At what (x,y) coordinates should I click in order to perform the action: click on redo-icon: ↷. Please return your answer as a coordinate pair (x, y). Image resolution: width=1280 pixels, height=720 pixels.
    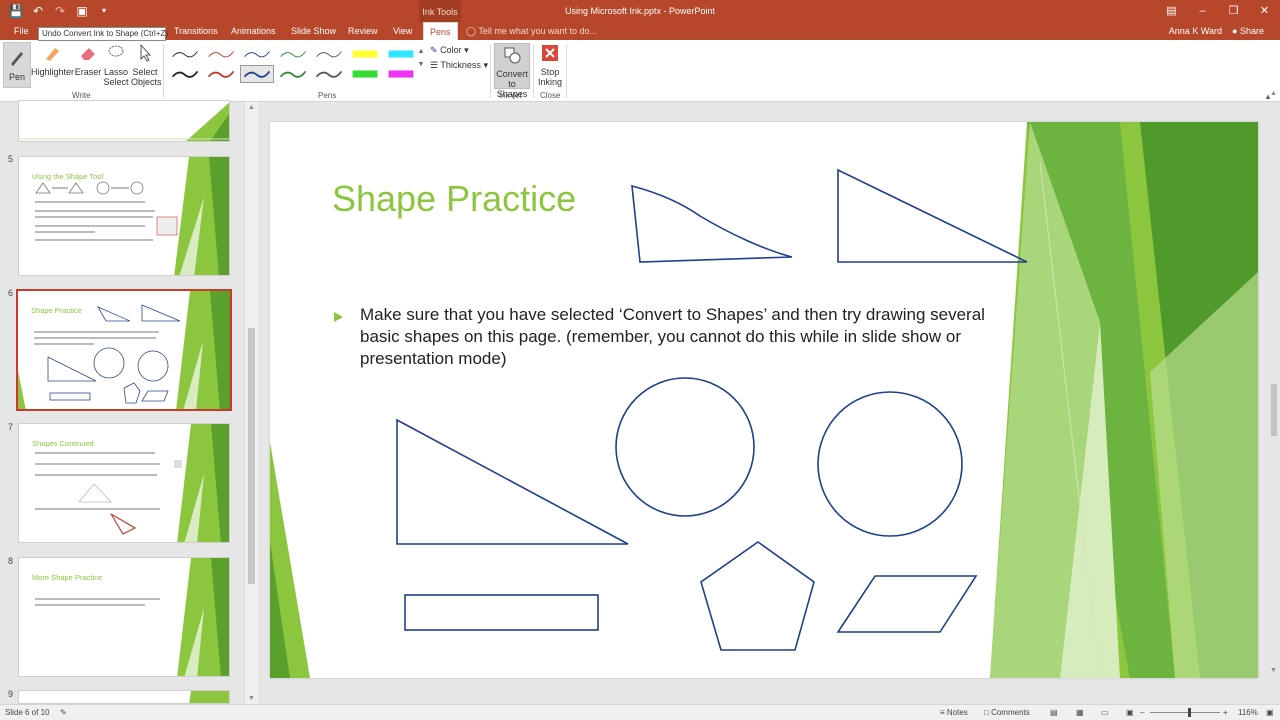
    Looking at the image, I should click on (60, 11).